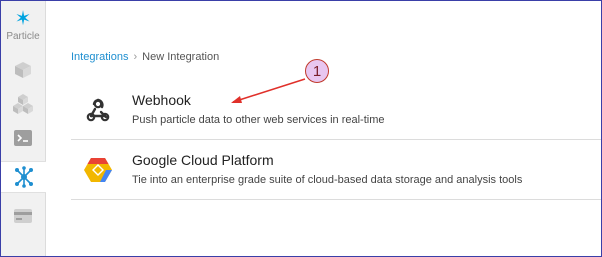 The height and width of the screenshot is (257, 602). What do you see at coordinates (317, 71) in the screenshot?
I see `annotation-callout: 1` at bounding box center [317, 71].